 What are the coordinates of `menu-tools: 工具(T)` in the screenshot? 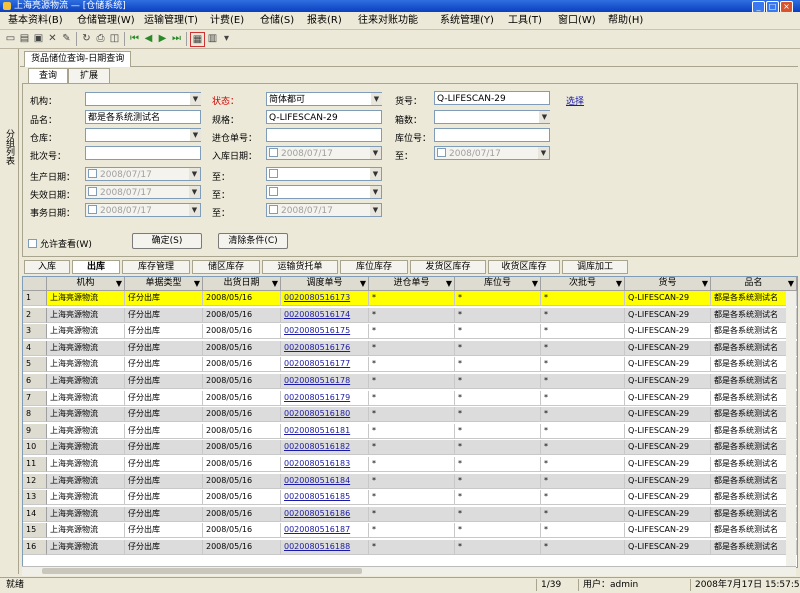 It's located at (525, 20).